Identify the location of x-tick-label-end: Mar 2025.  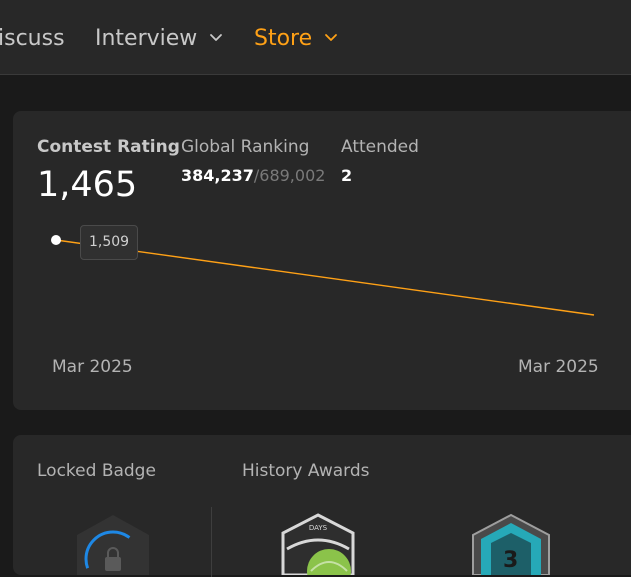
(558, 367).